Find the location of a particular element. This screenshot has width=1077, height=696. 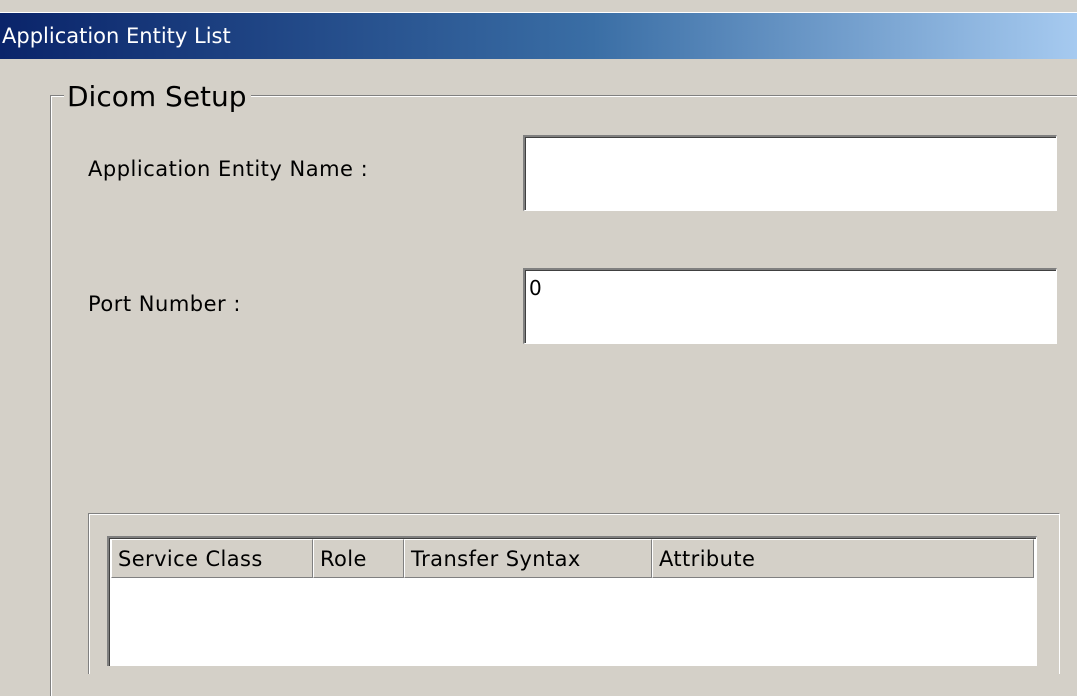

column-header-service-class: Service Class is located at coordinates (212, 558).